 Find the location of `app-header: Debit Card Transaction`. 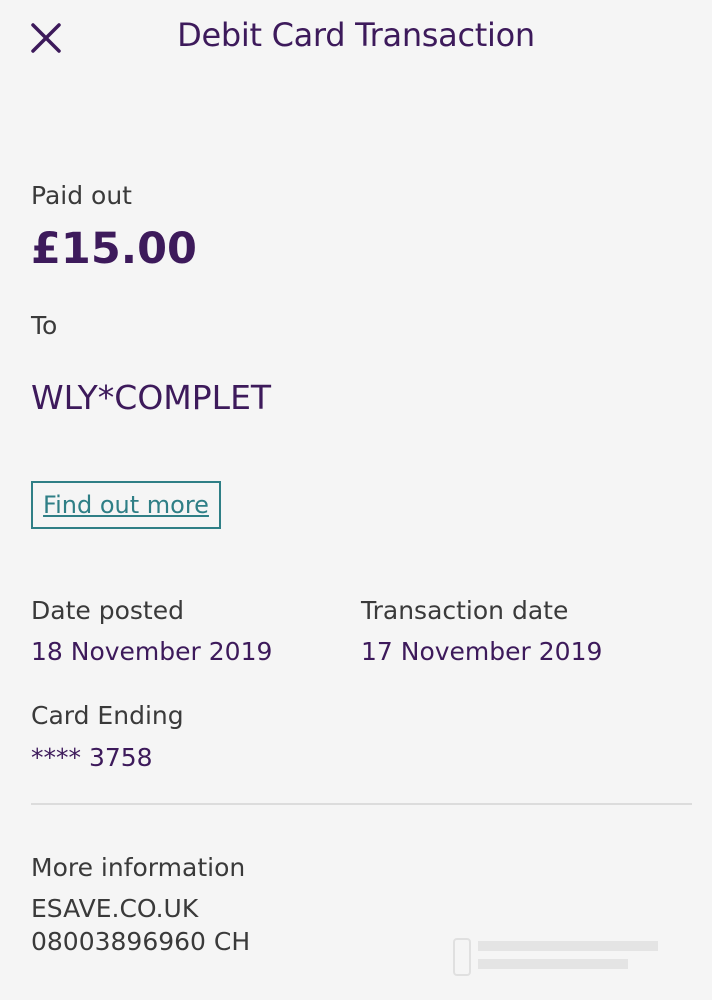

app-header: Debit Card Transaction is located at coordinates (356, 39).